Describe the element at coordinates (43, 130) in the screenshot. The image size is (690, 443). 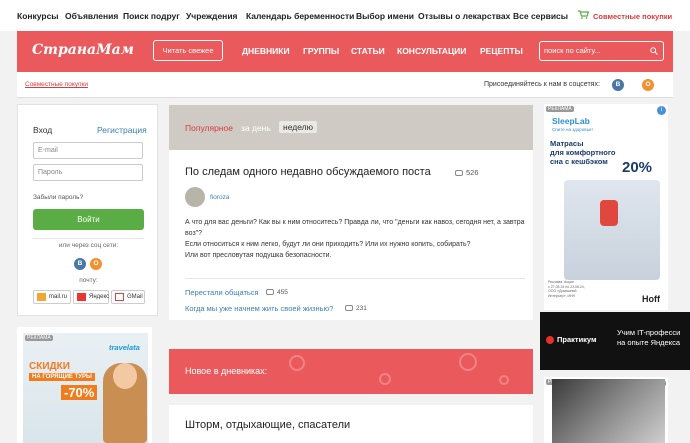
I see `login-title: Вход` at that location.